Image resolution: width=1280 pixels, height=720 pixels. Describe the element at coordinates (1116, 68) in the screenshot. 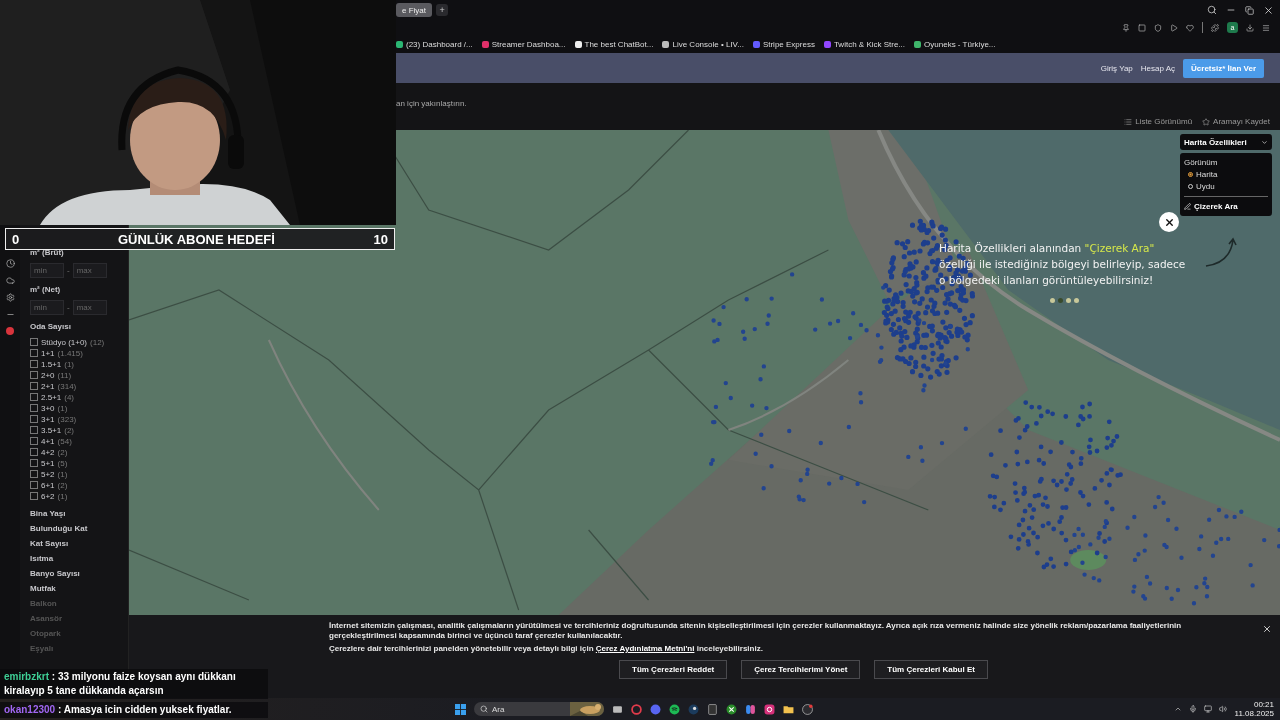

I see `header-link: Giriş Yap` at that location.